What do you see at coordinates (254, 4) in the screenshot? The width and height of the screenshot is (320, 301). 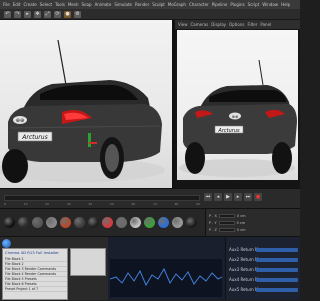 I see `menu-script: Script` at bounding box center [254, 4].